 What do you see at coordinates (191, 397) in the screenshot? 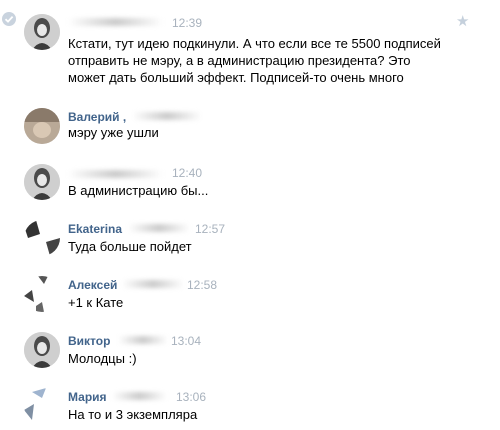
I see `message-time: 13:06` at bounding box center [191, 397].